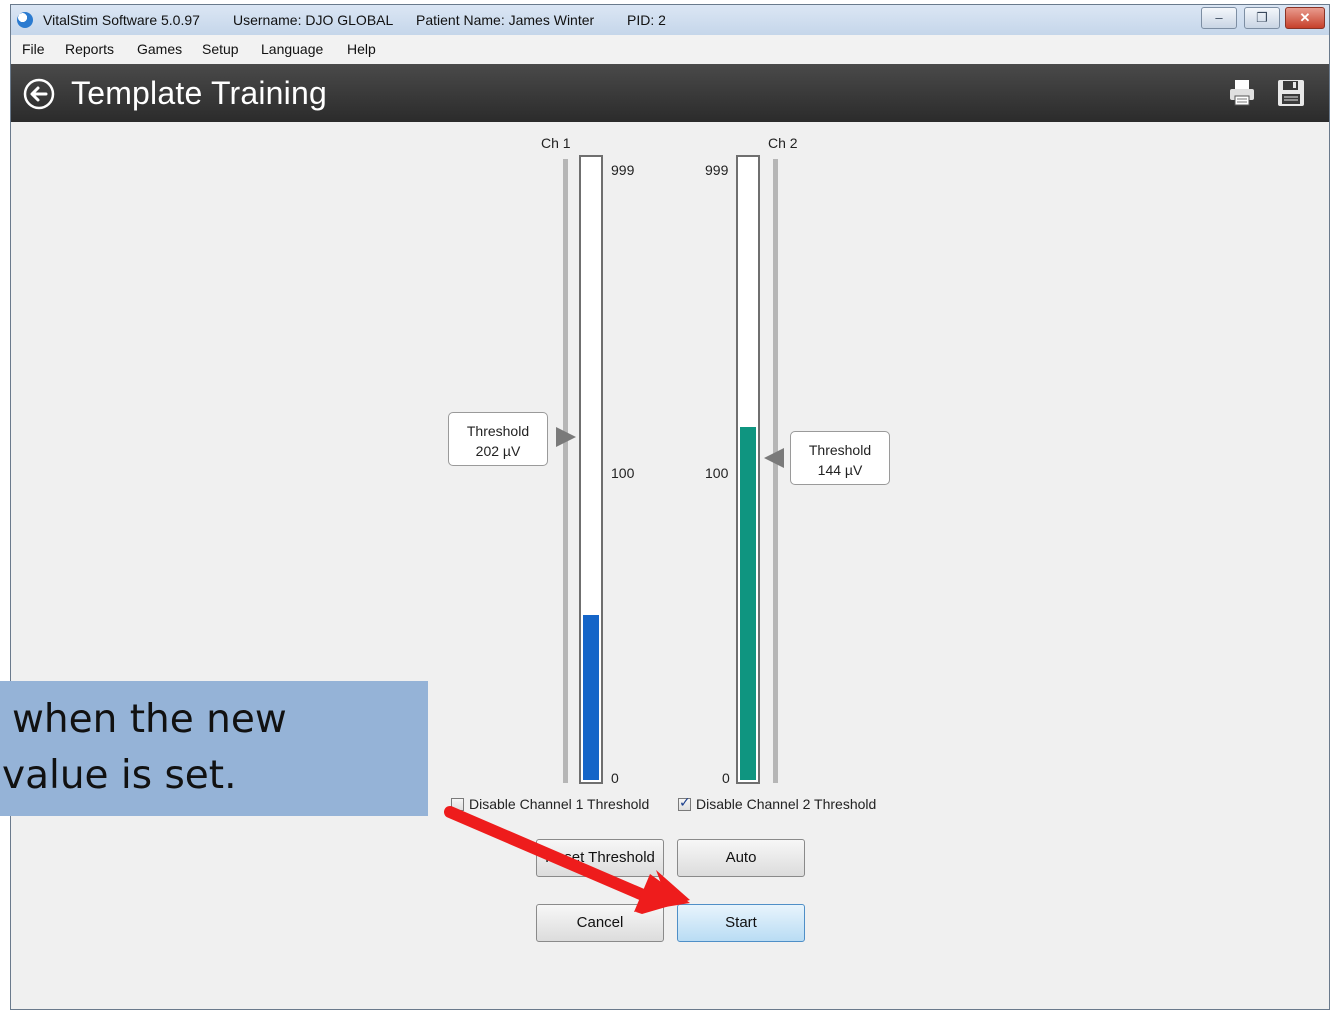  I want to click on username-label: Username: DJO GLOBAL, so click(313, 20).